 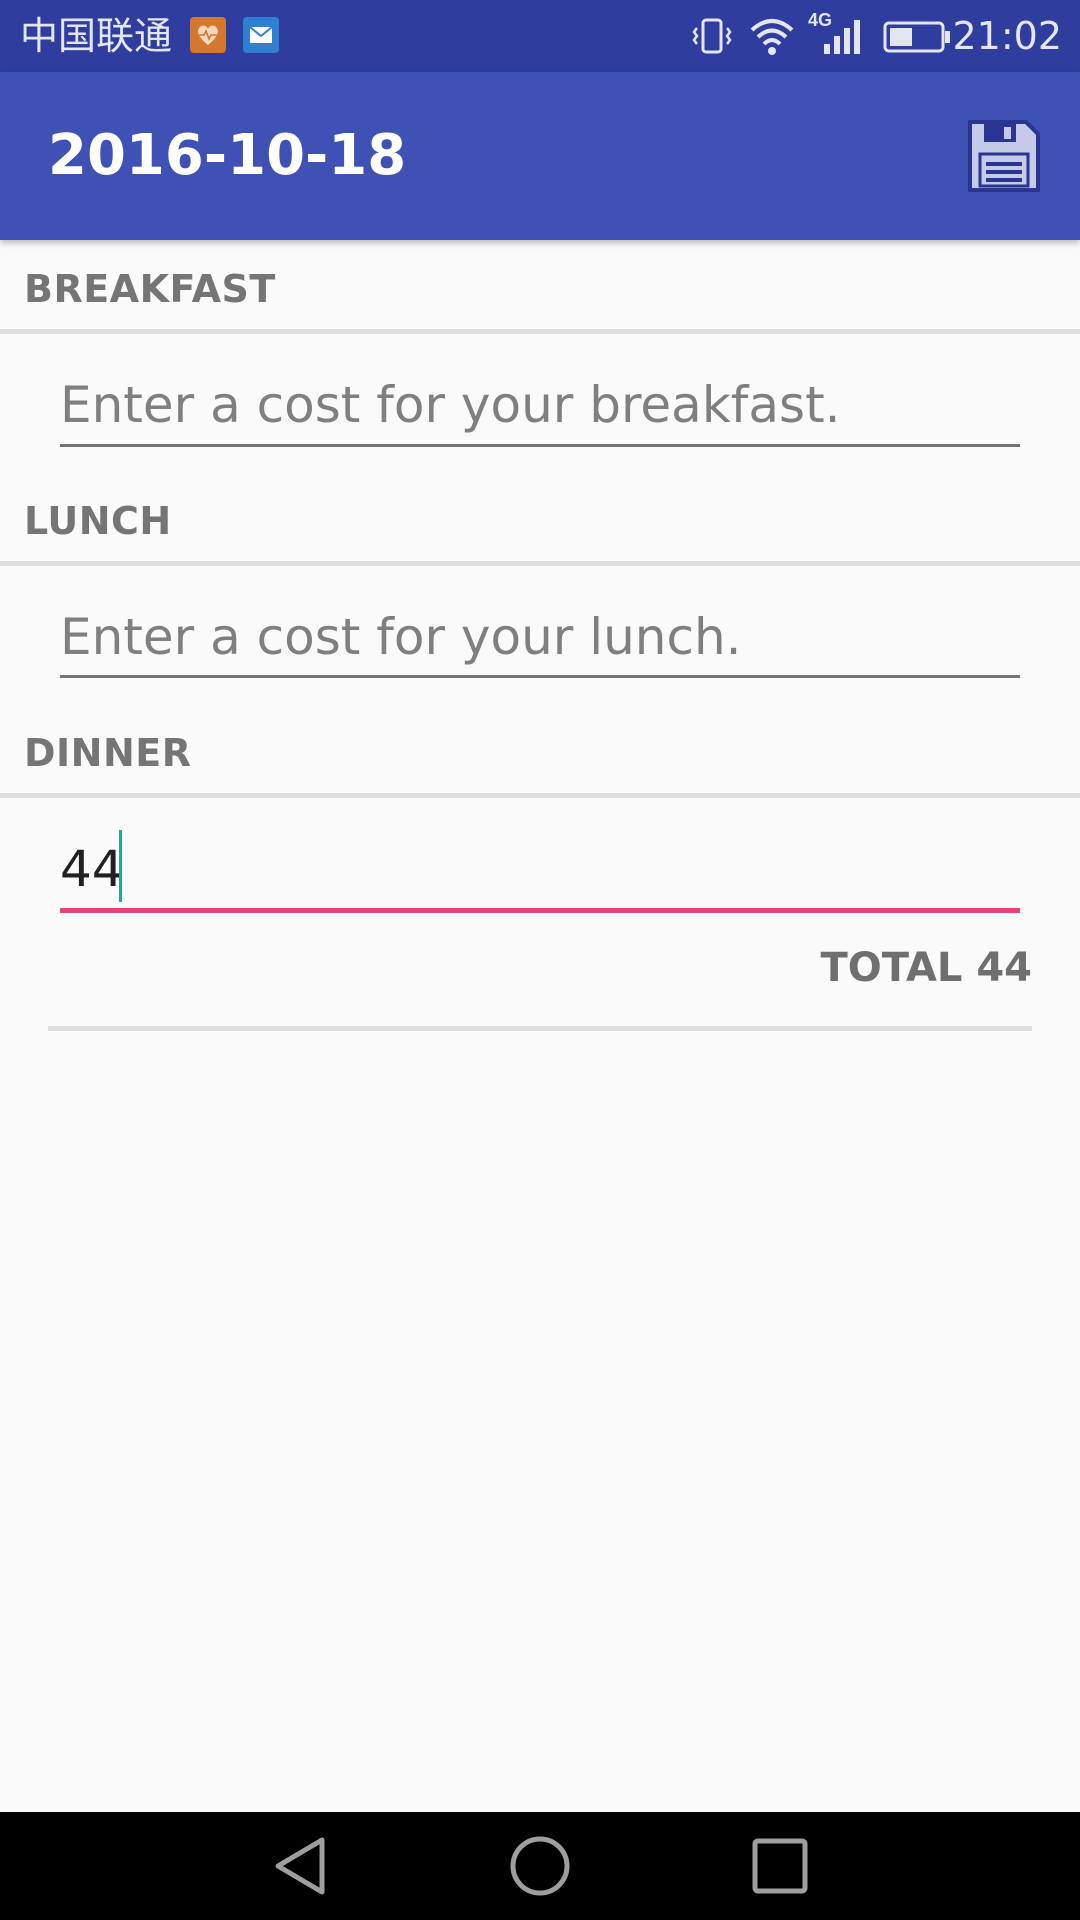 I want to click on wifi-icon, so click(x=772, y=37).